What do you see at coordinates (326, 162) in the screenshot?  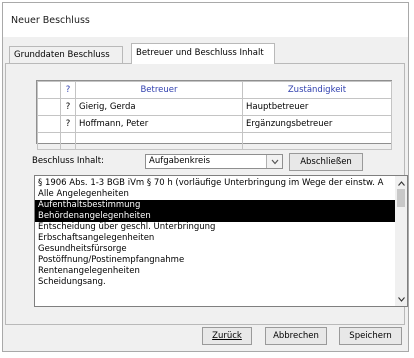 I see `abschliessen-button: Abschließen` at bounding box center [326, 162].